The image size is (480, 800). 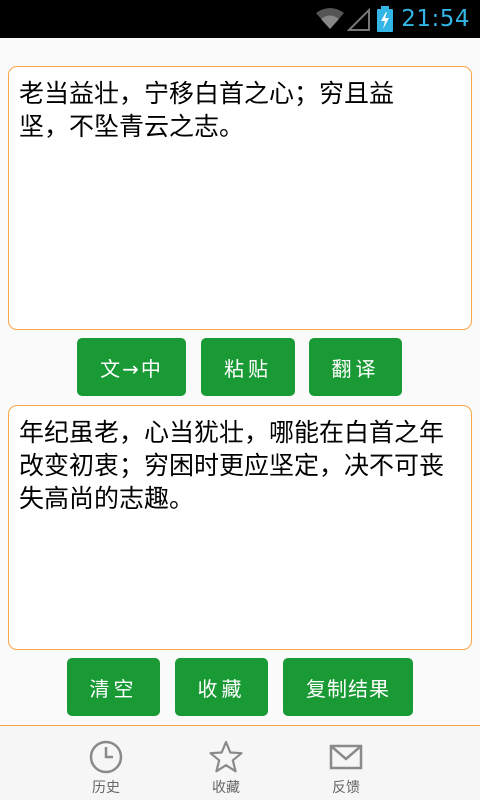 What do you see at coordinates (131, 367) in the screenshot?
I see `translate-mode-button: 文→中` at bounding box center [131, 367].